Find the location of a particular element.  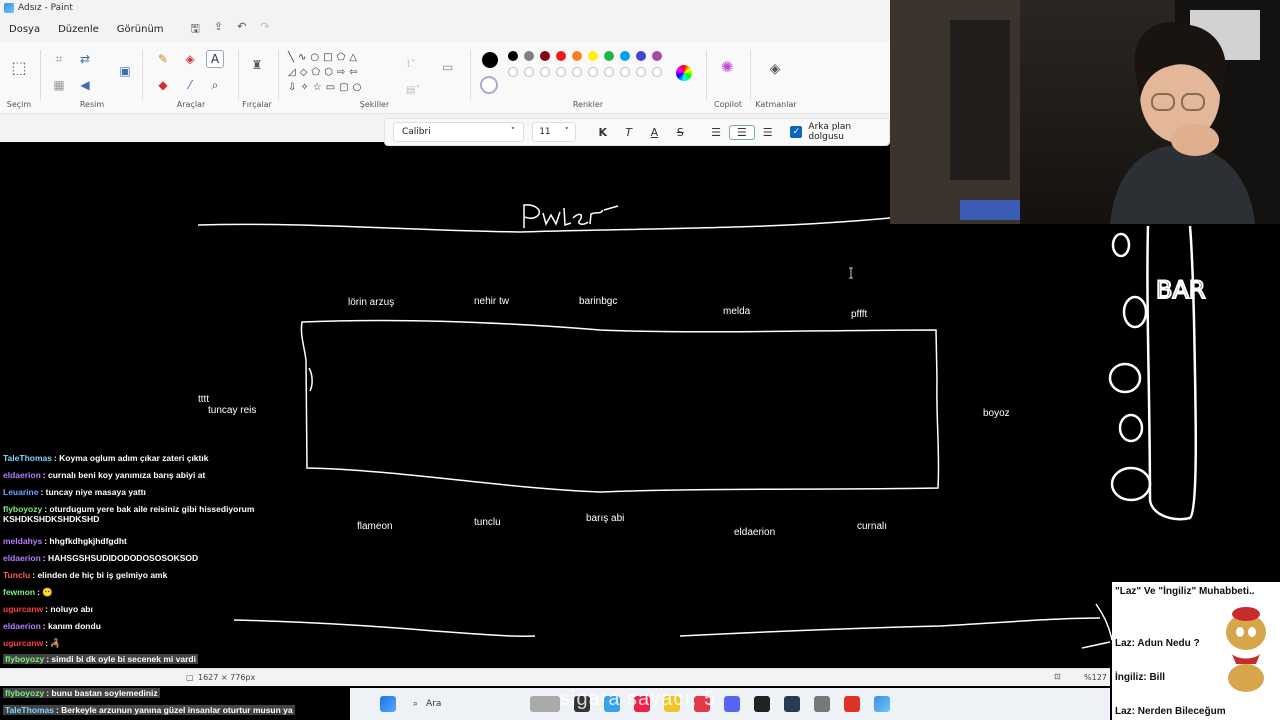

chat-text: 🦂 is located at coordinates (55, 643).